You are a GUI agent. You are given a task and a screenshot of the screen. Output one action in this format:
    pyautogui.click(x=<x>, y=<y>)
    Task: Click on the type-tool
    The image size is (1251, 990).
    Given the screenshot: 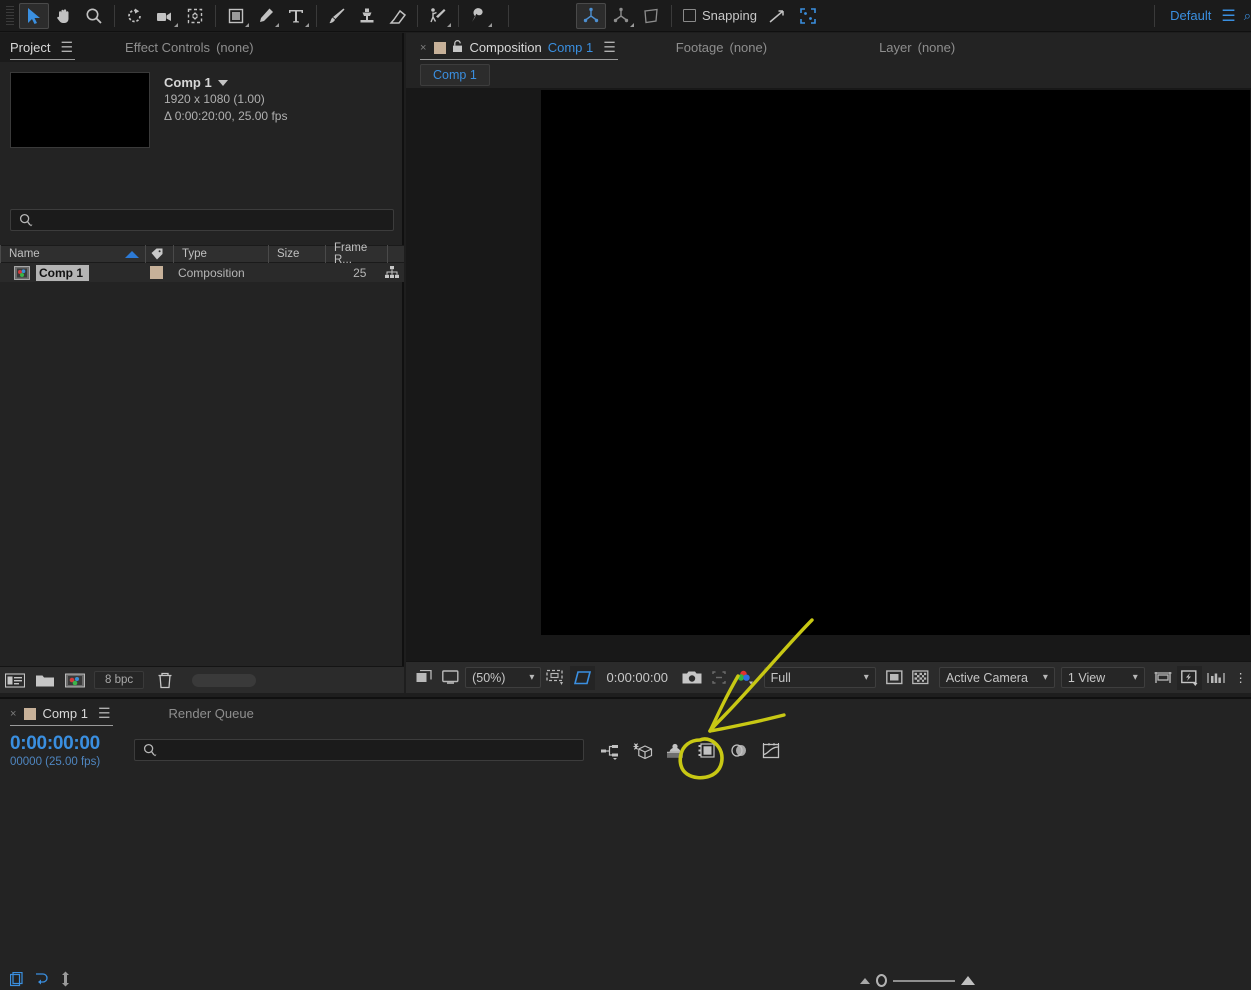 What is the action you would take?
    pyautogui.click(x=296, y=16)
    